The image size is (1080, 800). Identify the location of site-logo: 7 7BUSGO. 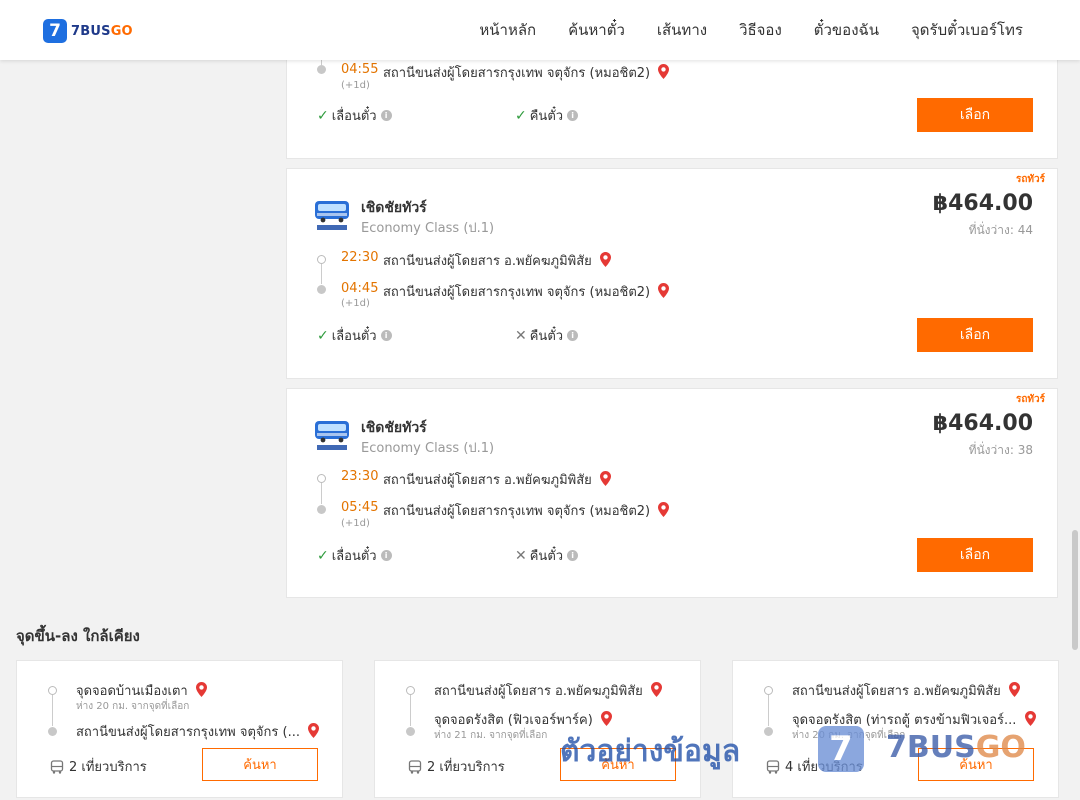
(88, 31).